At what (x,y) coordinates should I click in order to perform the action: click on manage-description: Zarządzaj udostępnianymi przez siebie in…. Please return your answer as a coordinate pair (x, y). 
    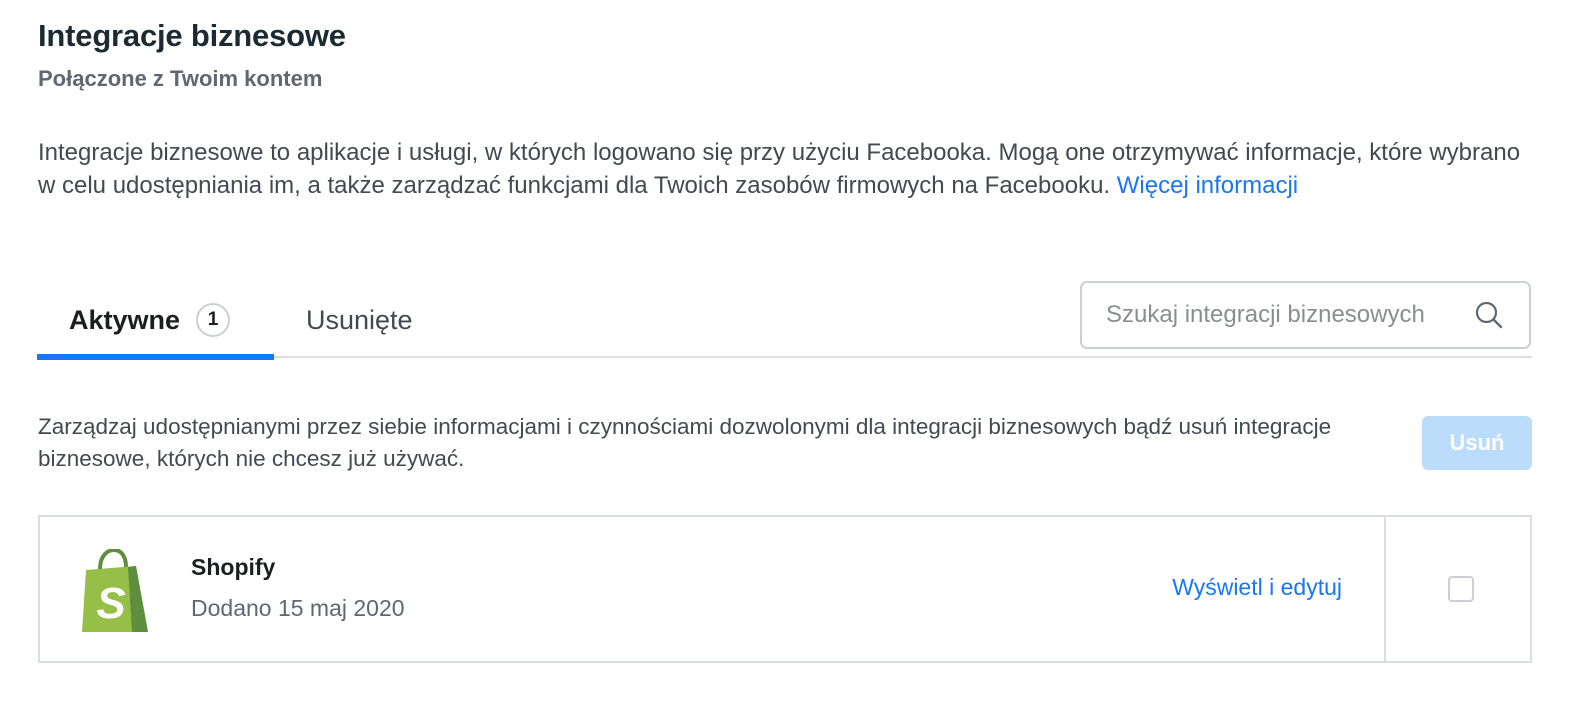
    Looking at the image, I should click on (685, 442).